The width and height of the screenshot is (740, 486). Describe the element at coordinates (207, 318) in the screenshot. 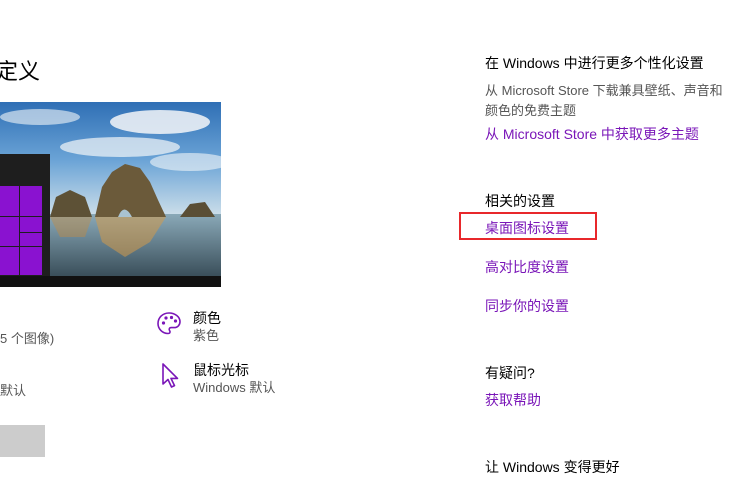

I see `color-label: 颜色` at that location.